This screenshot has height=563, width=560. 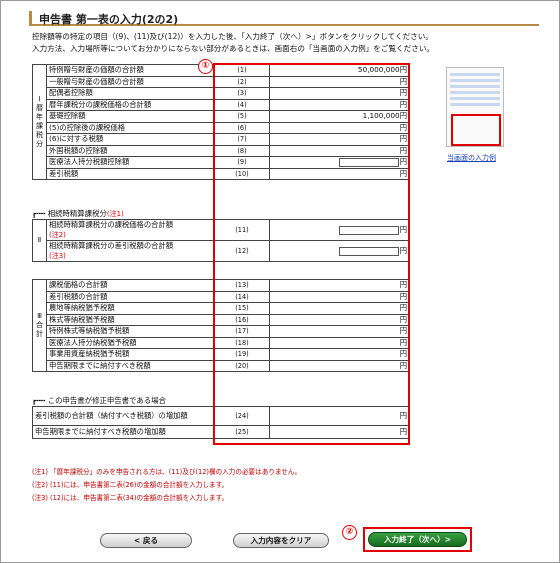 I want to click on row-label-text: 申告期限までに納付すべき税額, so click(x=100, y=365).